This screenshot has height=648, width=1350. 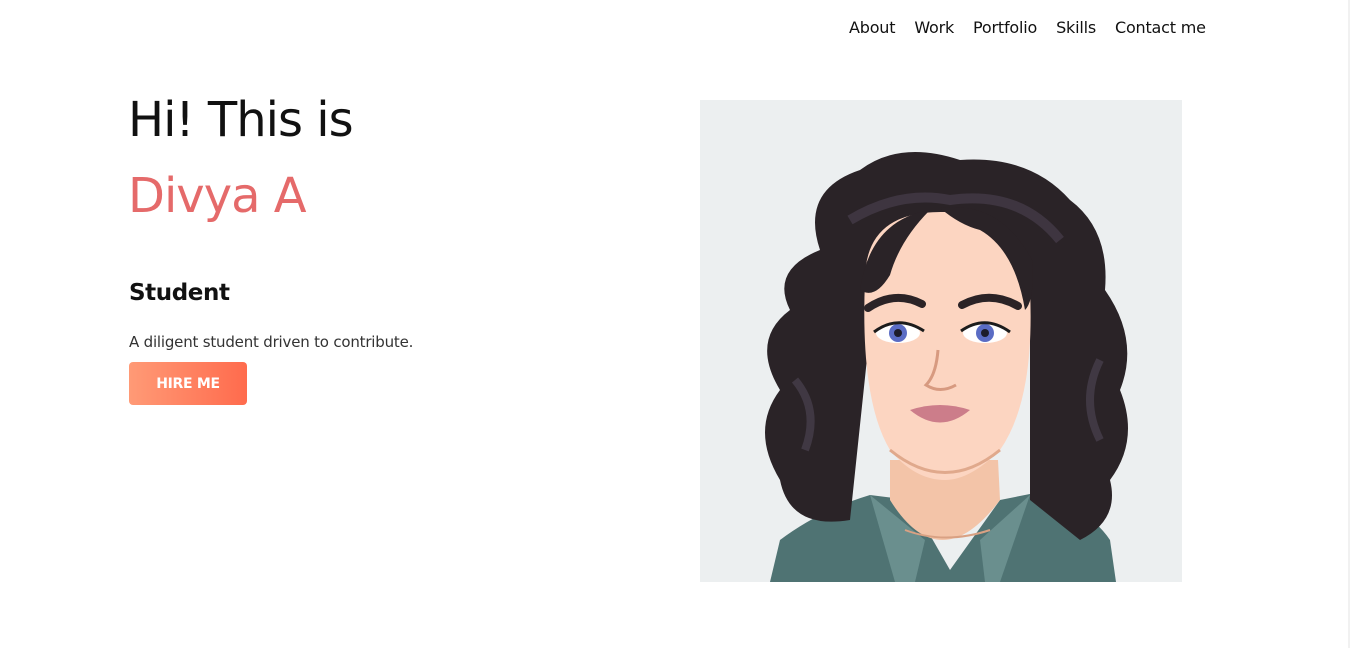 I want to click on nav-portfolio-link: Portfolio, so click(x=1005, y=28).